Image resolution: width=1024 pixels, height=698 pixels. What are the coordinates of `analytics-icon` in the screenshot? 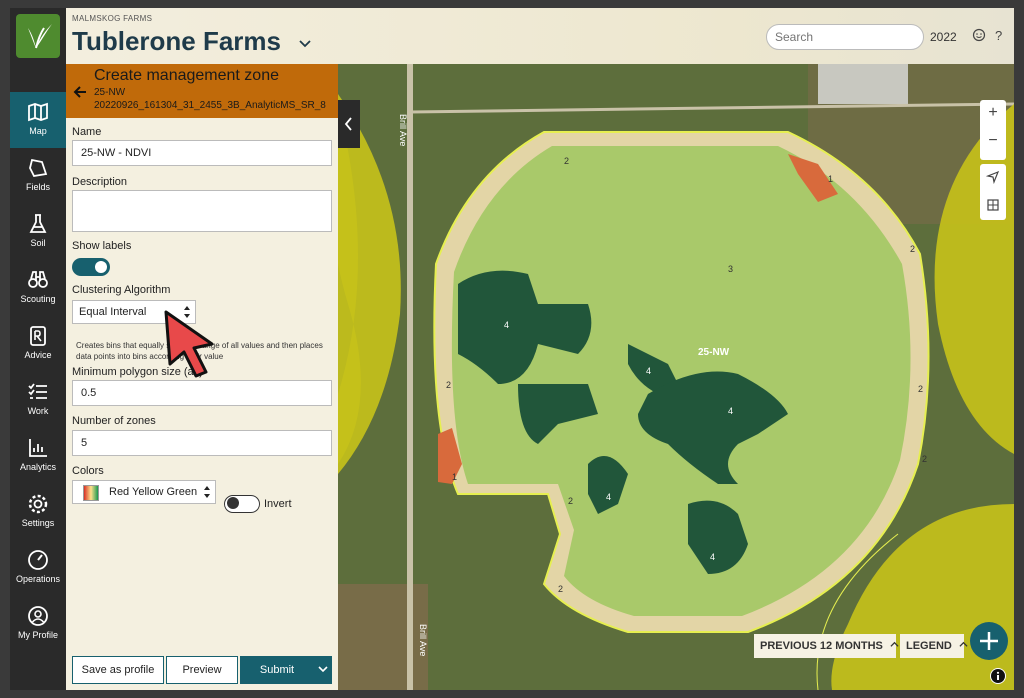 It's located at (38, 448).